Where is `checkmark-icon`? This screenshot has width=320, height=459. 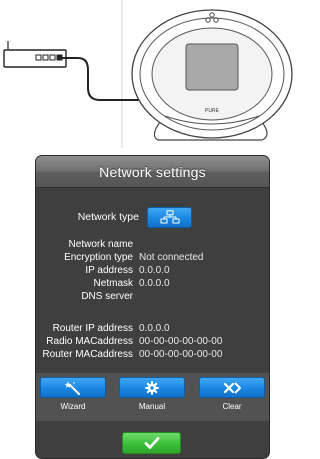
checkmark-icon is located at coordinates (151, 443).